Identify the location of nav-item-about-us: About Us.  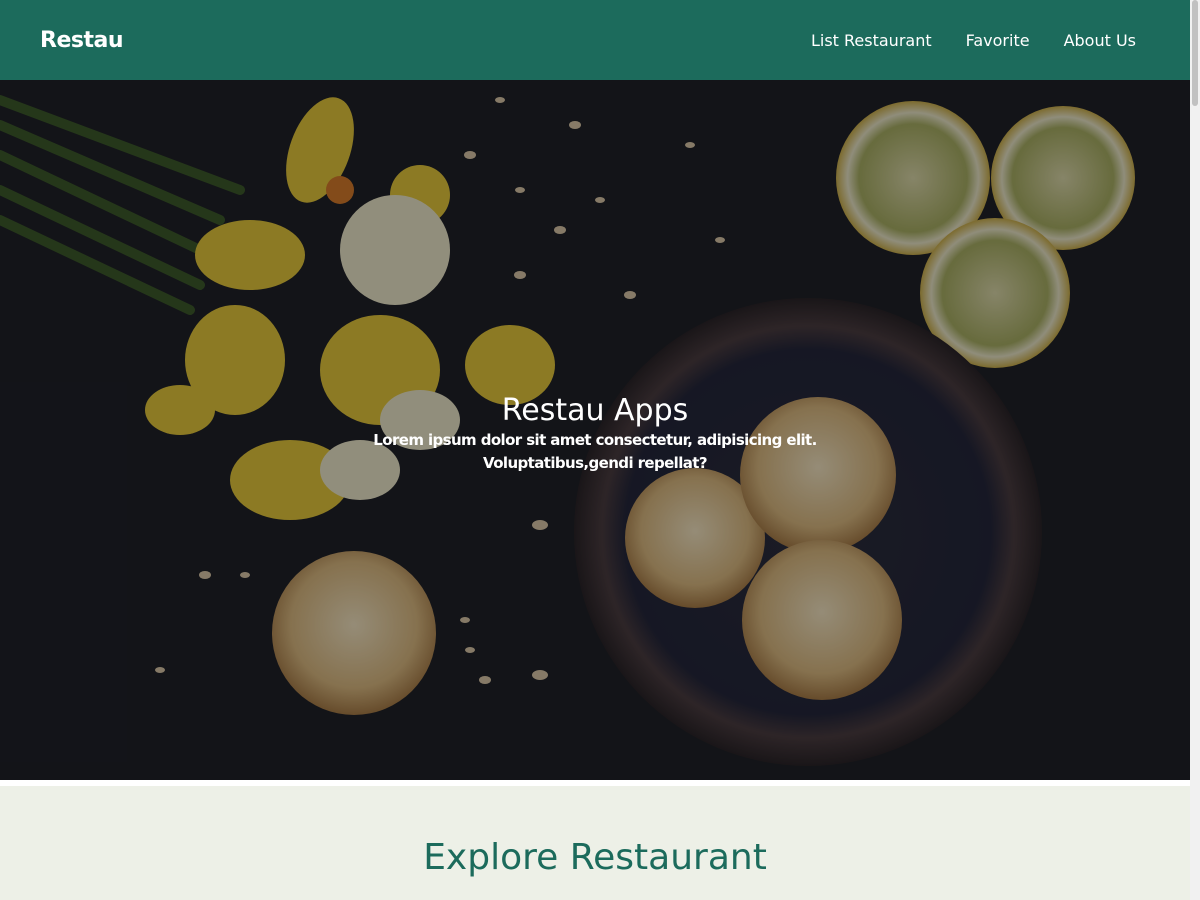
(1100, 40).